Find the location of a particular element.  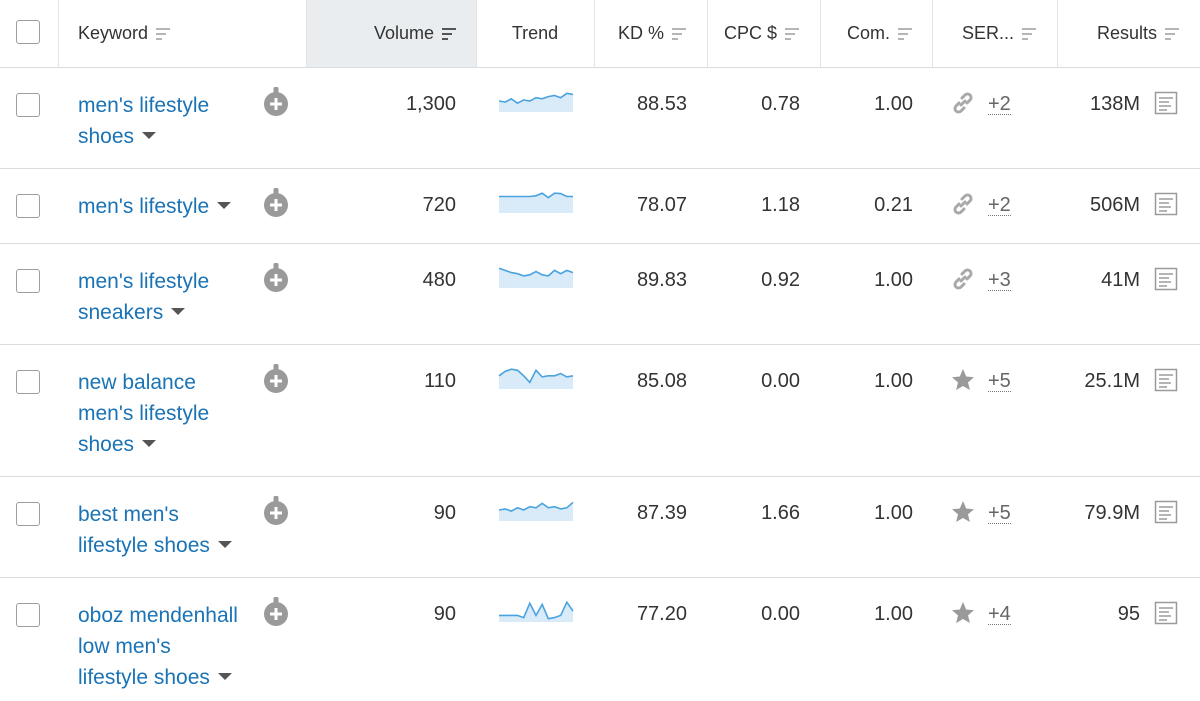

sort-descending-icon is located at coordinates (449, 34).